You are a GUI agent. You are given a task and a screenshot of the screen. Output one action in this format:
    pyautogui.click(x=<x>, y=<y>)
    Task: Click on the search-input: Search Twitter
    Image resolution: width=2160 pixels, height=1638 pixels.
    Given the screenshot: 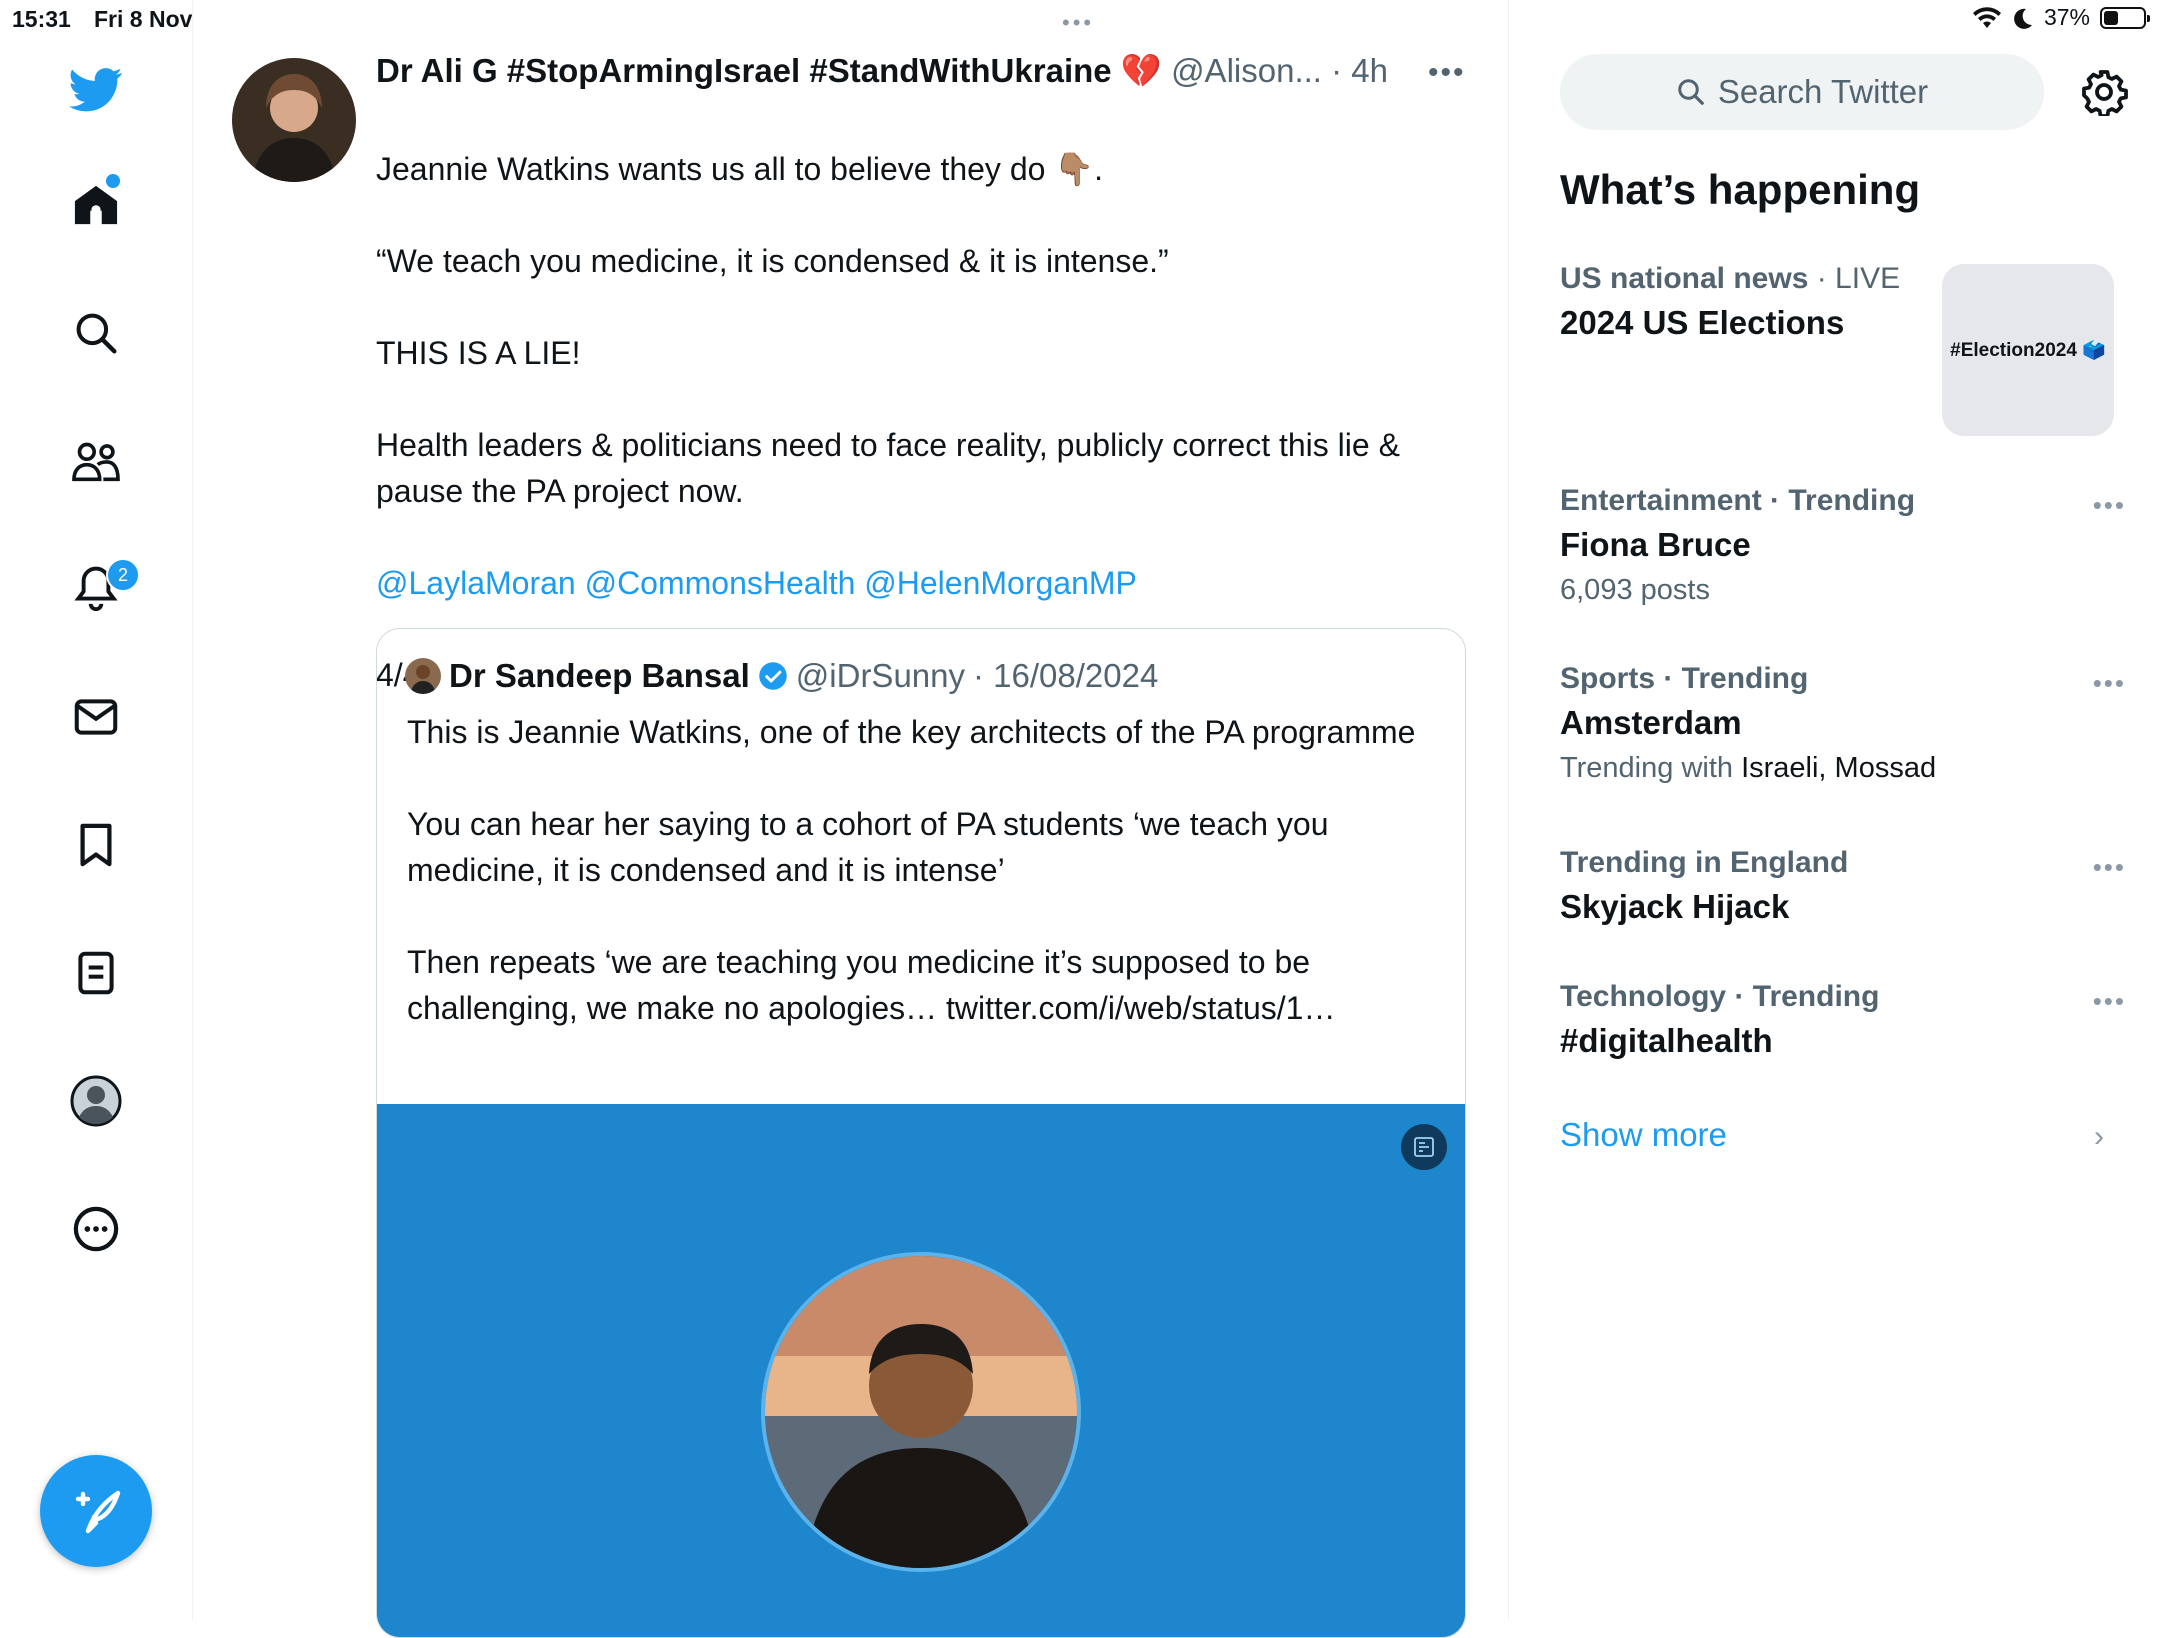 What is the action you would take?
    pyautogui.click(x=1802, y=92)
    